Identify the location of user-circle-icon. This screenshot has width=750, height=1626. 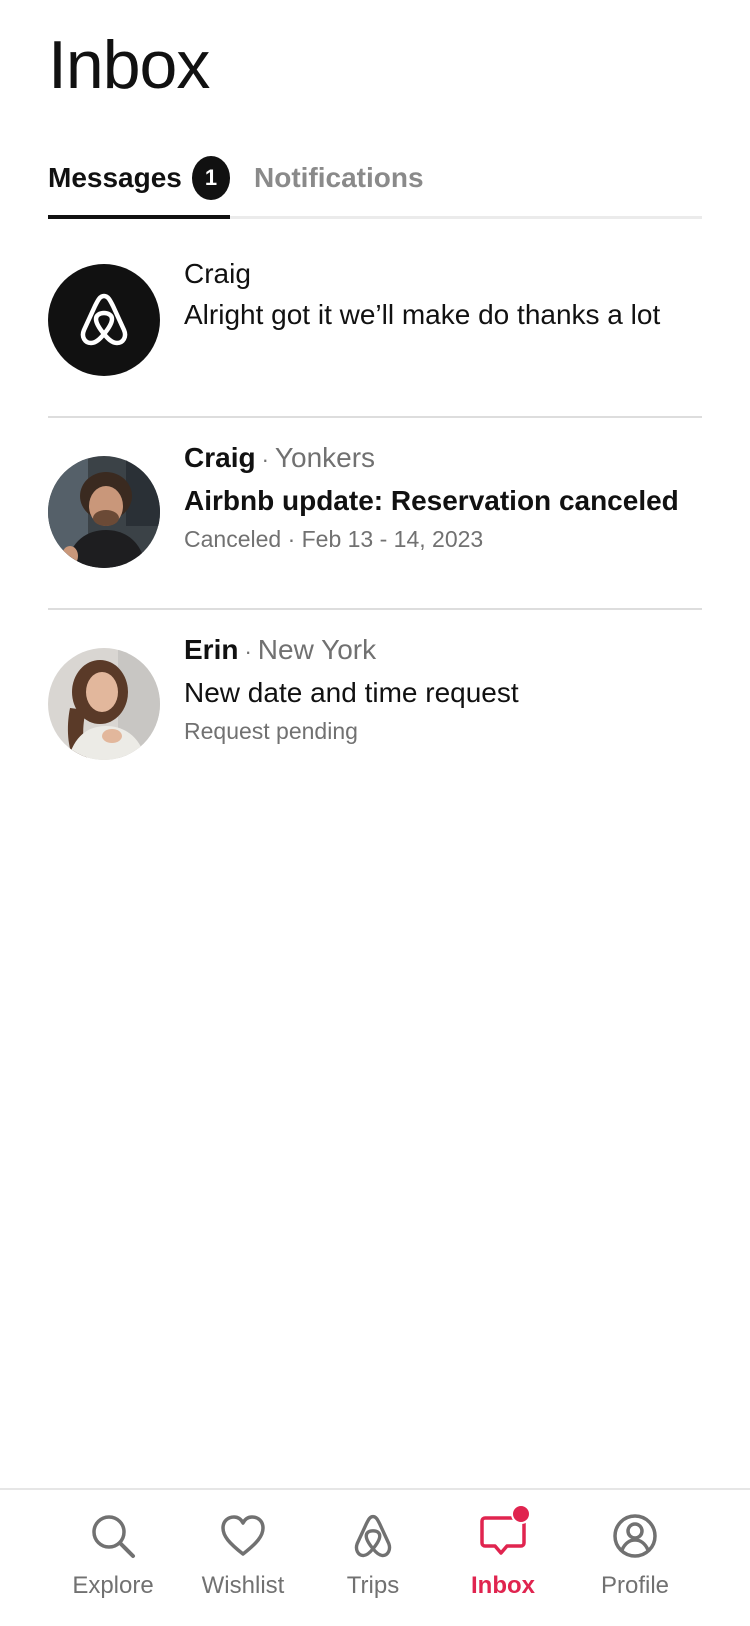
(635, 1536).